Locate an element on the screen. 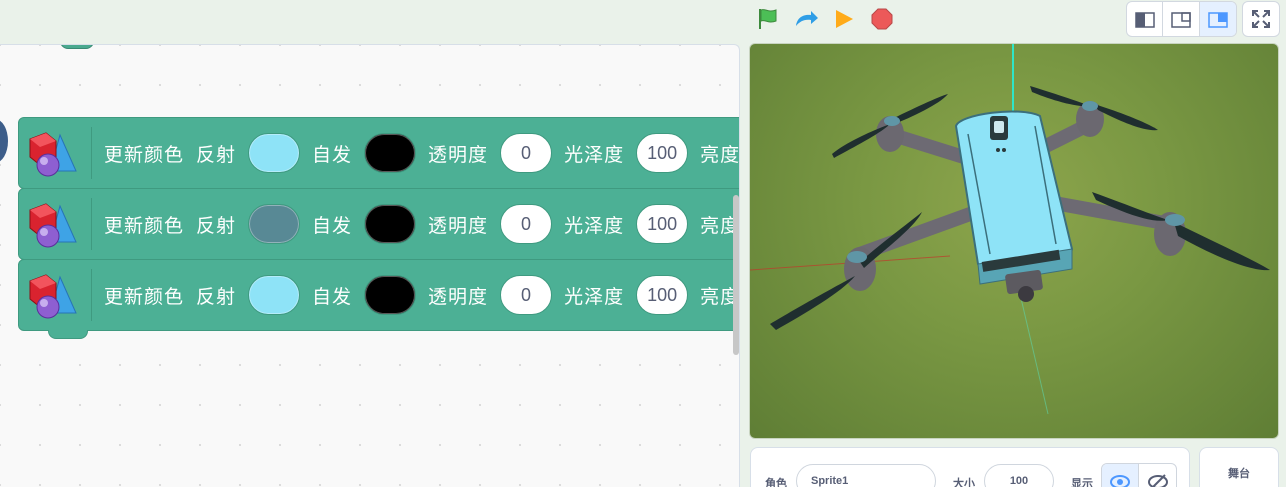 The image size is (1286, 487). fullscreen-icon is located at coordinates (1261, 19).